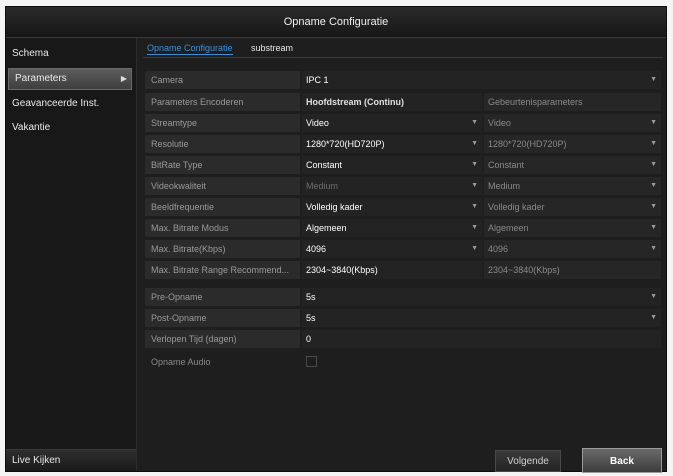 The image size is (673, 476). I want to click on event-params-header: Gebeurtenisparameters, so click(572, 102).